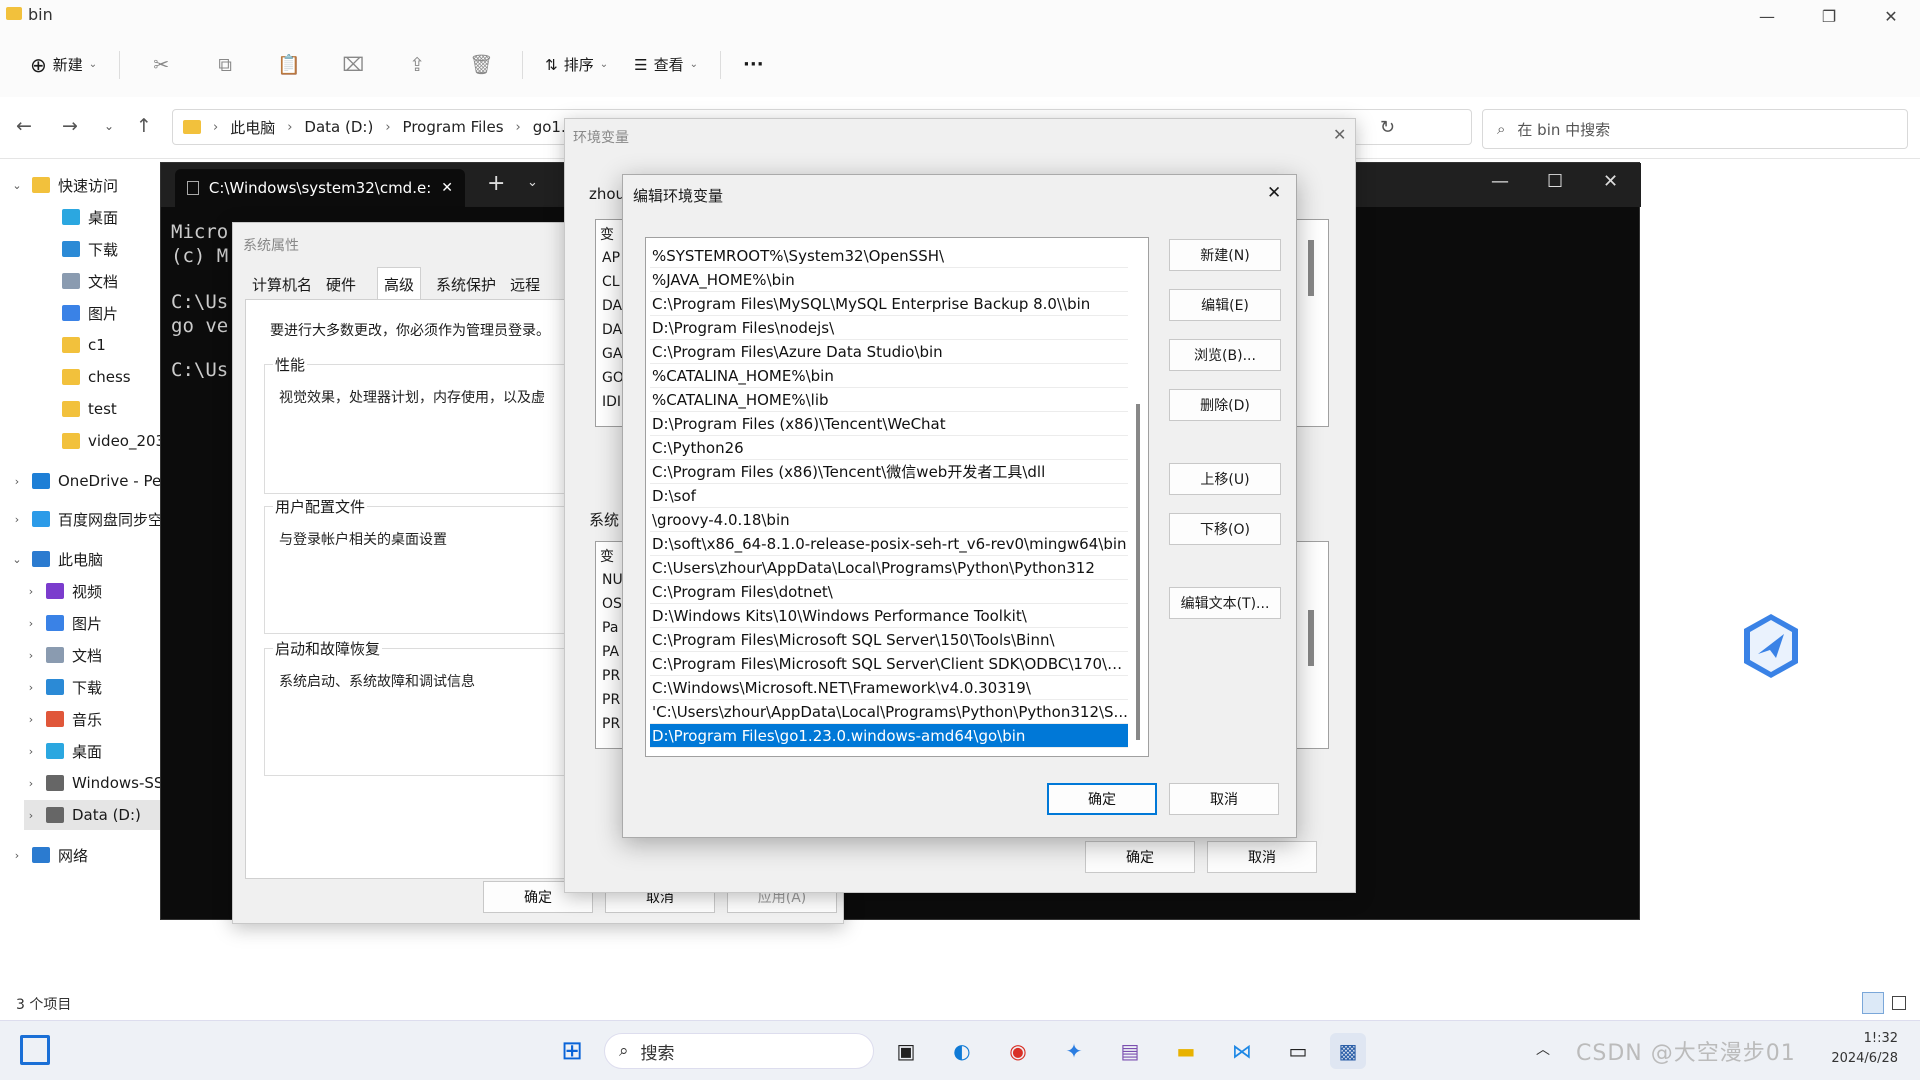 The height and width of the screenshot is (1080, 1920). I want to click on back-icon: ←, so click(24, 126).